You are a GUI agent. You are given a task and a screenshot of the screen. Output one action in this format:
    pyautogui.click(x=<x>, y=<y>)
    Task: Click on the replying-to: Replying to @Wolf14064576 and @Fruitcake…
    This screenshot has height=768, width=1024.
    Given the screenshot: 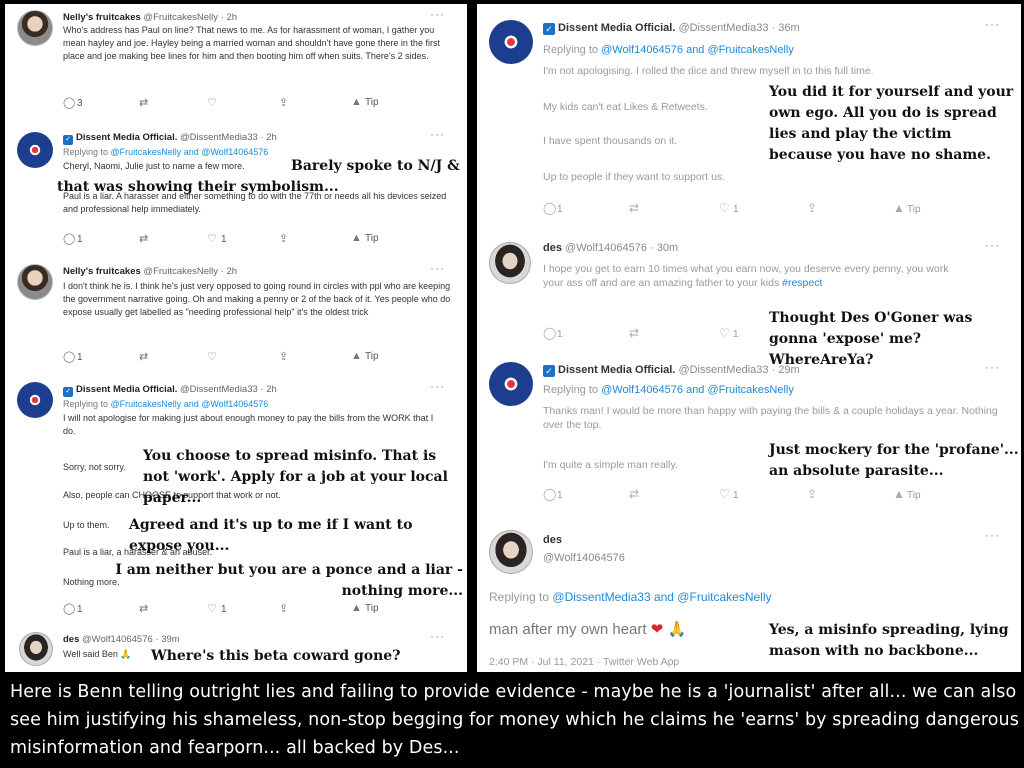 What is the action you would take?
    pyautogui.click(x=668, y=50)
    